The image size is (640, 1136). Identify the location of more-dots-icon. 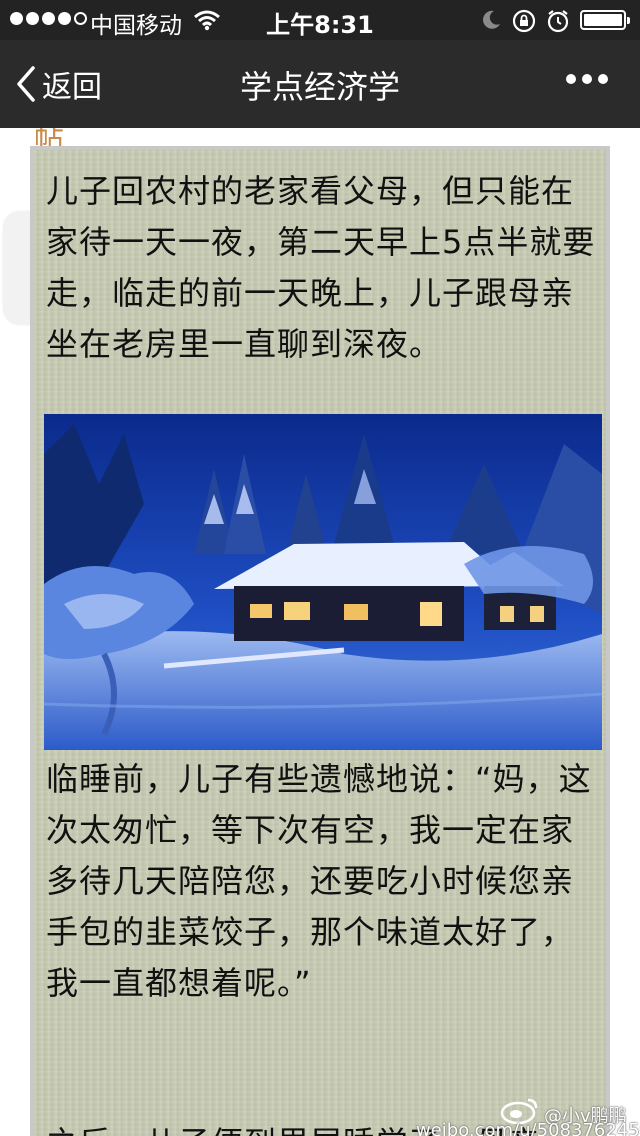
(587, 79).